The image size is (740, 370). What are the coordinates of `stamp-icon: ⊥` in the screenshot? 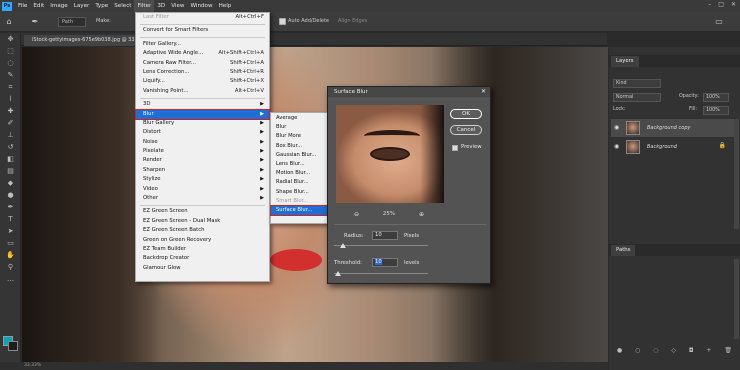 It's located at (10, 135).